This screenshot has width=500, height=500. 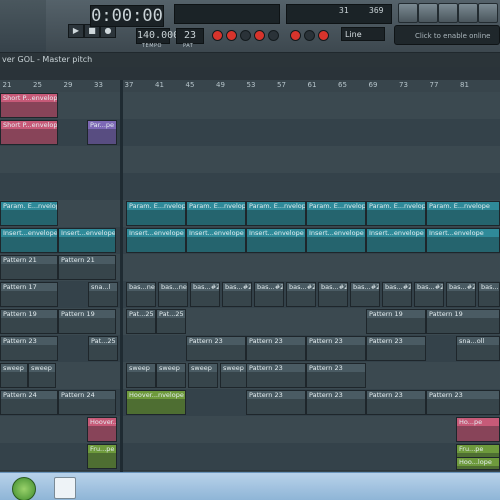 I want to click on step-toggle, so click(x=245, y=35).